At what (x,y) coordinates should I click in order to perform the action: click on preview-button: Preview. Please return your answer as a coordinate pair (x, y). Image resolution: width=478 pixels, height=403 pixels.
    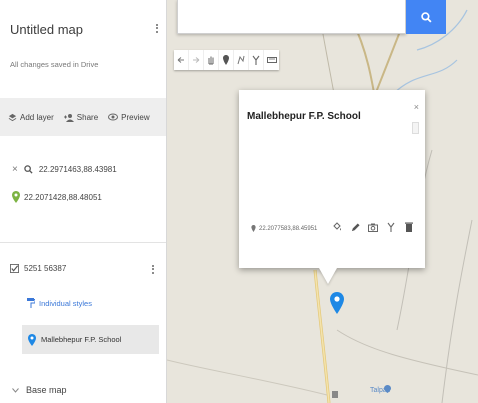
    Looking at the image, I should click on (129, 117).